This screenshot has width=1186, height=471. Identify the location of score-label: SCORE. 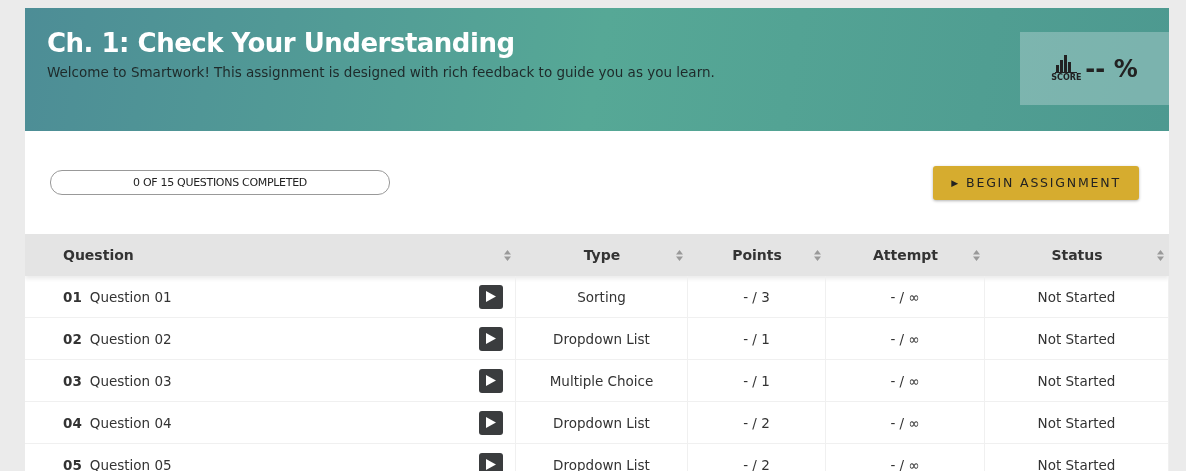
(1066, 77).